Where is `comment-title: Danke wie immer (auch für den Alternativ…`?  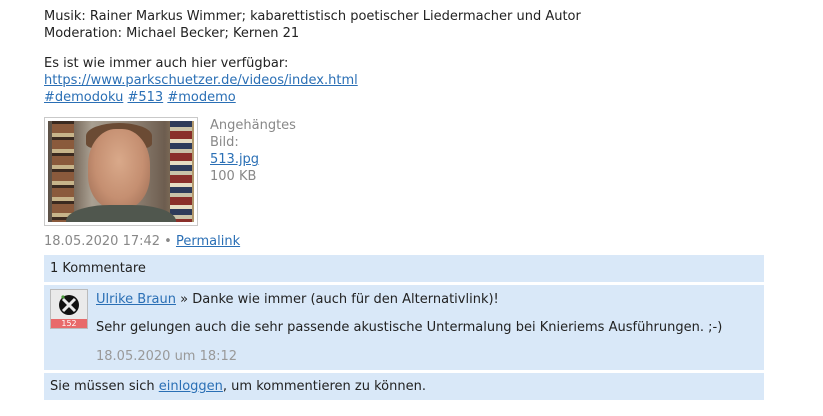
comment-title: Danke wie immer (auch für den Alternativ… is located at coordinates (345, 299).